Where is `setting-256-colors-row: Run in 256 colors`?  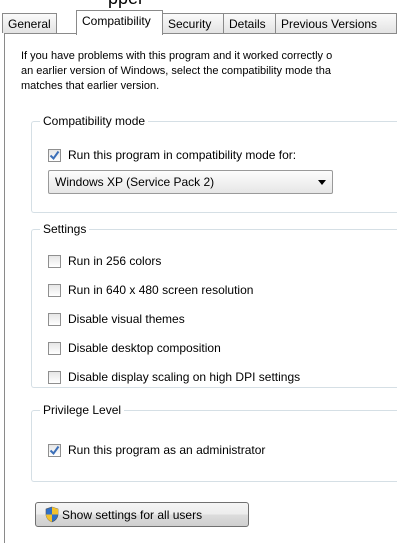 setting-256-colors-row: Run in 256 colors is located at coordinates (104, 261).